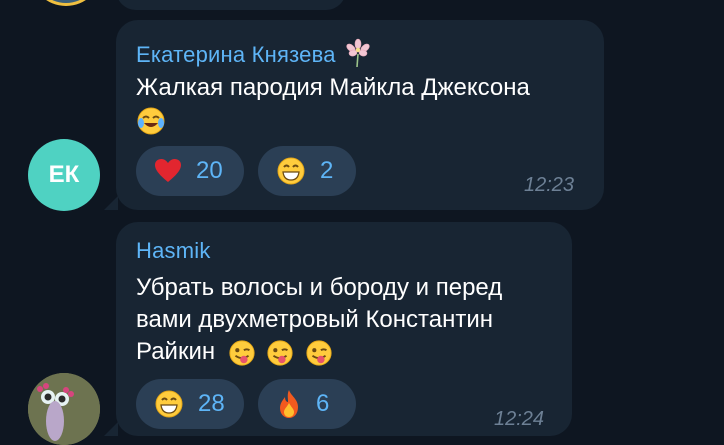 This screenshot has width=724, height=445. What do you see at coordinates (358, 53) in the screenshot?
I see `flower-icon` at bounding box center [358, 53].